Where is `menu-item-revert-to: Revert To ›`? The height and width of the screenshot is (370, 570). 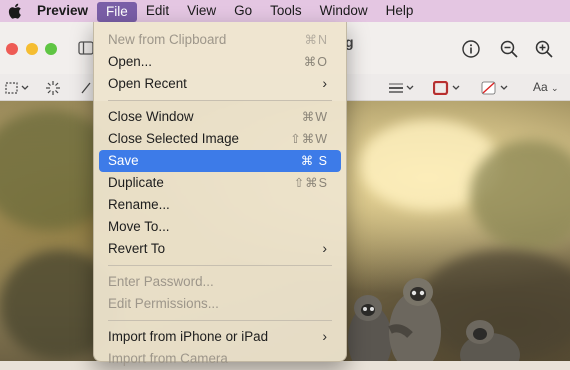
menu-item-revert-to: Revert To › is located at coordinates (220, 249).